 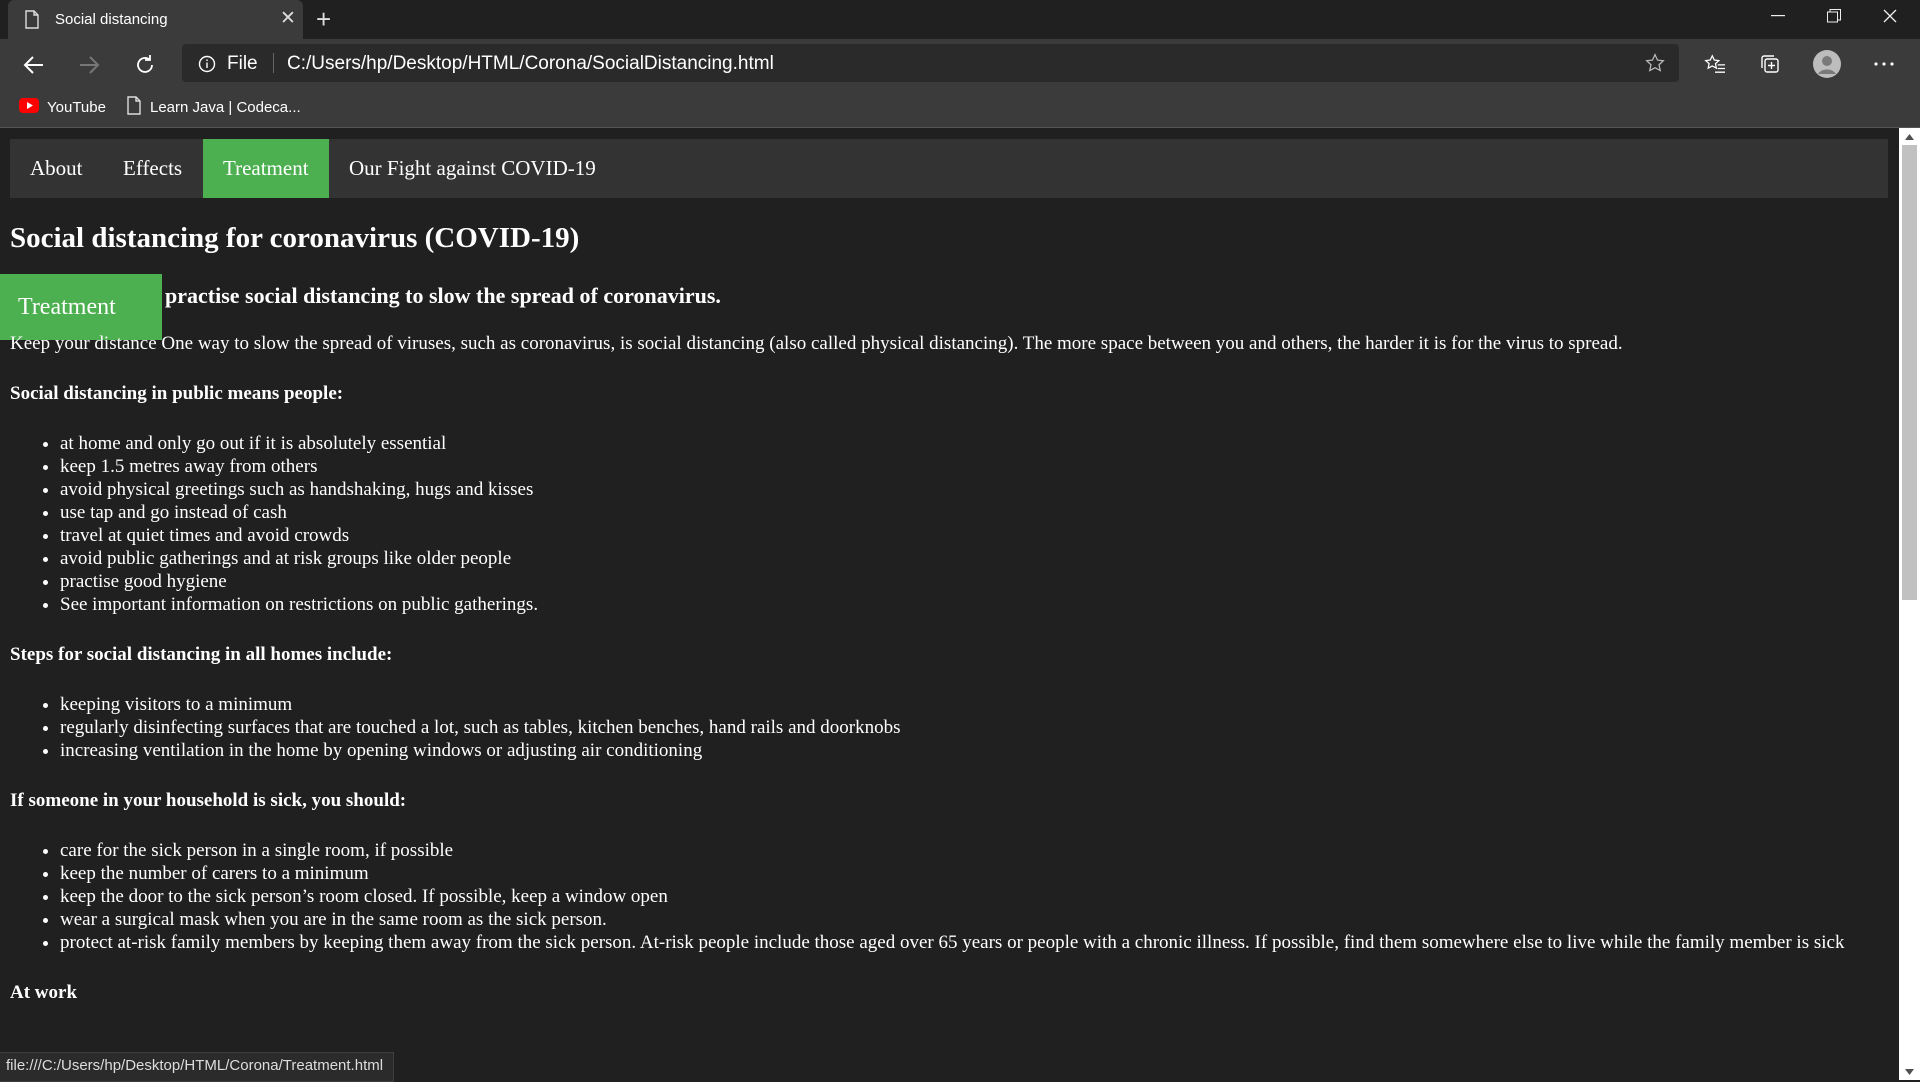 I want to click on favorites-icon, so click(x=1715, y=64).